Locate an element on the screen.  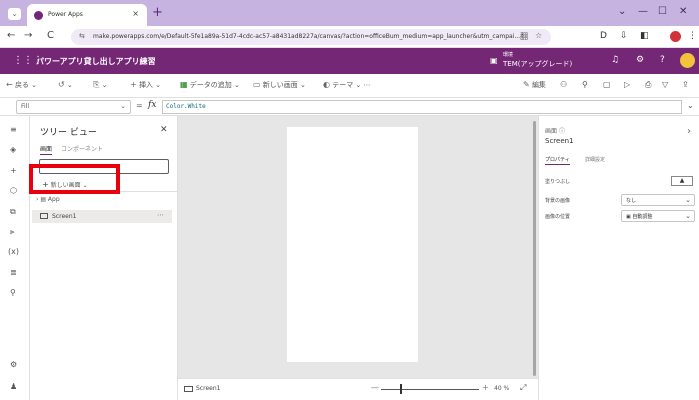
comments-icon: ▢ is located at coordinates (607, 84).